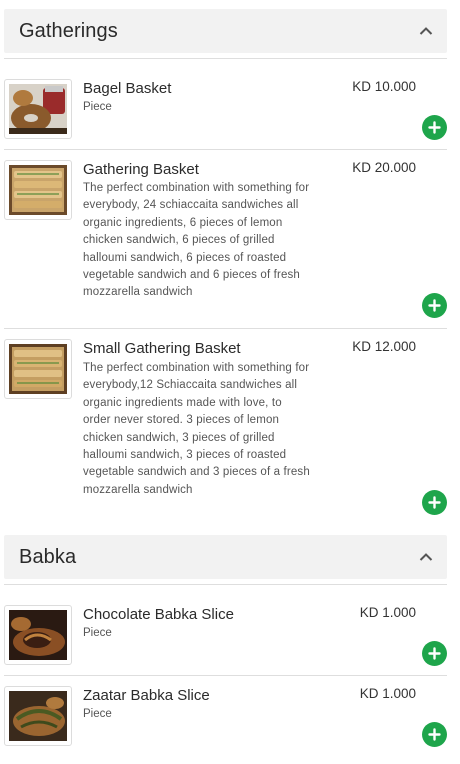 The height and width of the screenshot is (764, 460). Describe the element at coordinates (48, 556) in the screenshot. I see `section-title: Babka` at that location.